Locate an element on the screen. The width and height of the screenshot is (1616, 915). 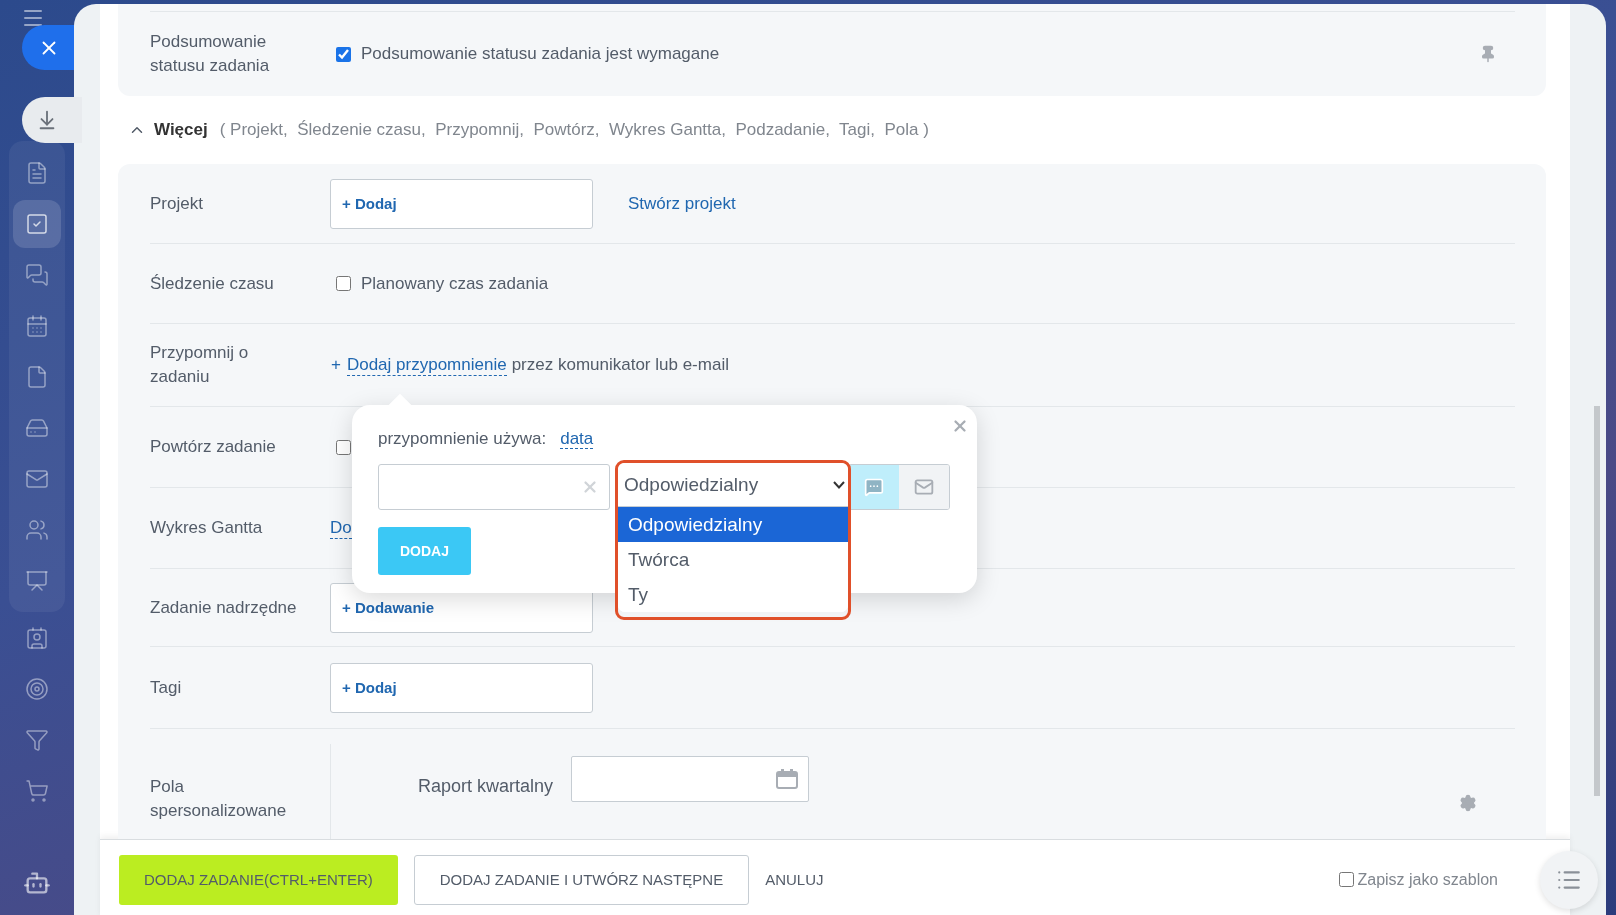
field-label: Raport kwartalny is located at coordinates (485, 786).